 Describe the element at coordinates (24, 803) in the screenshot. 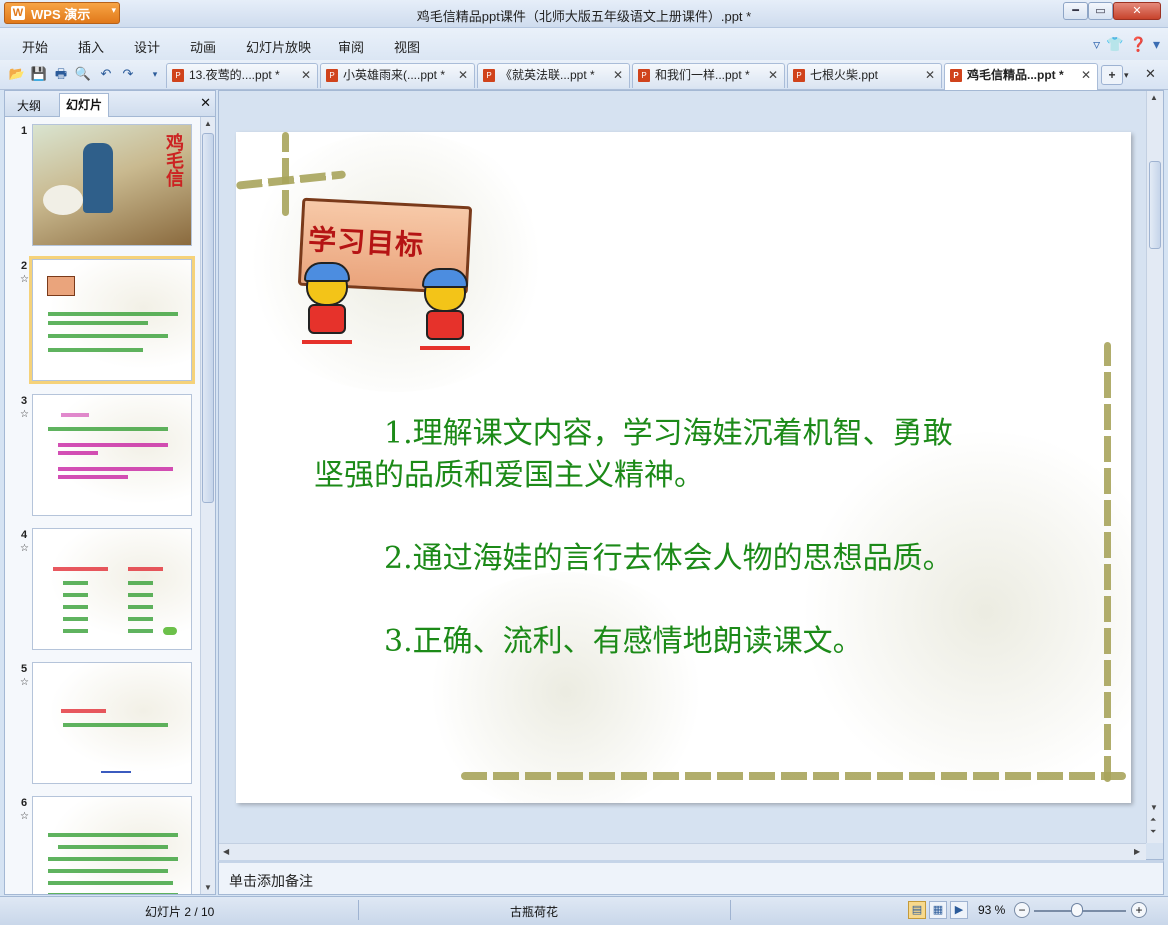

I see `thumb-number: 6` at that location.